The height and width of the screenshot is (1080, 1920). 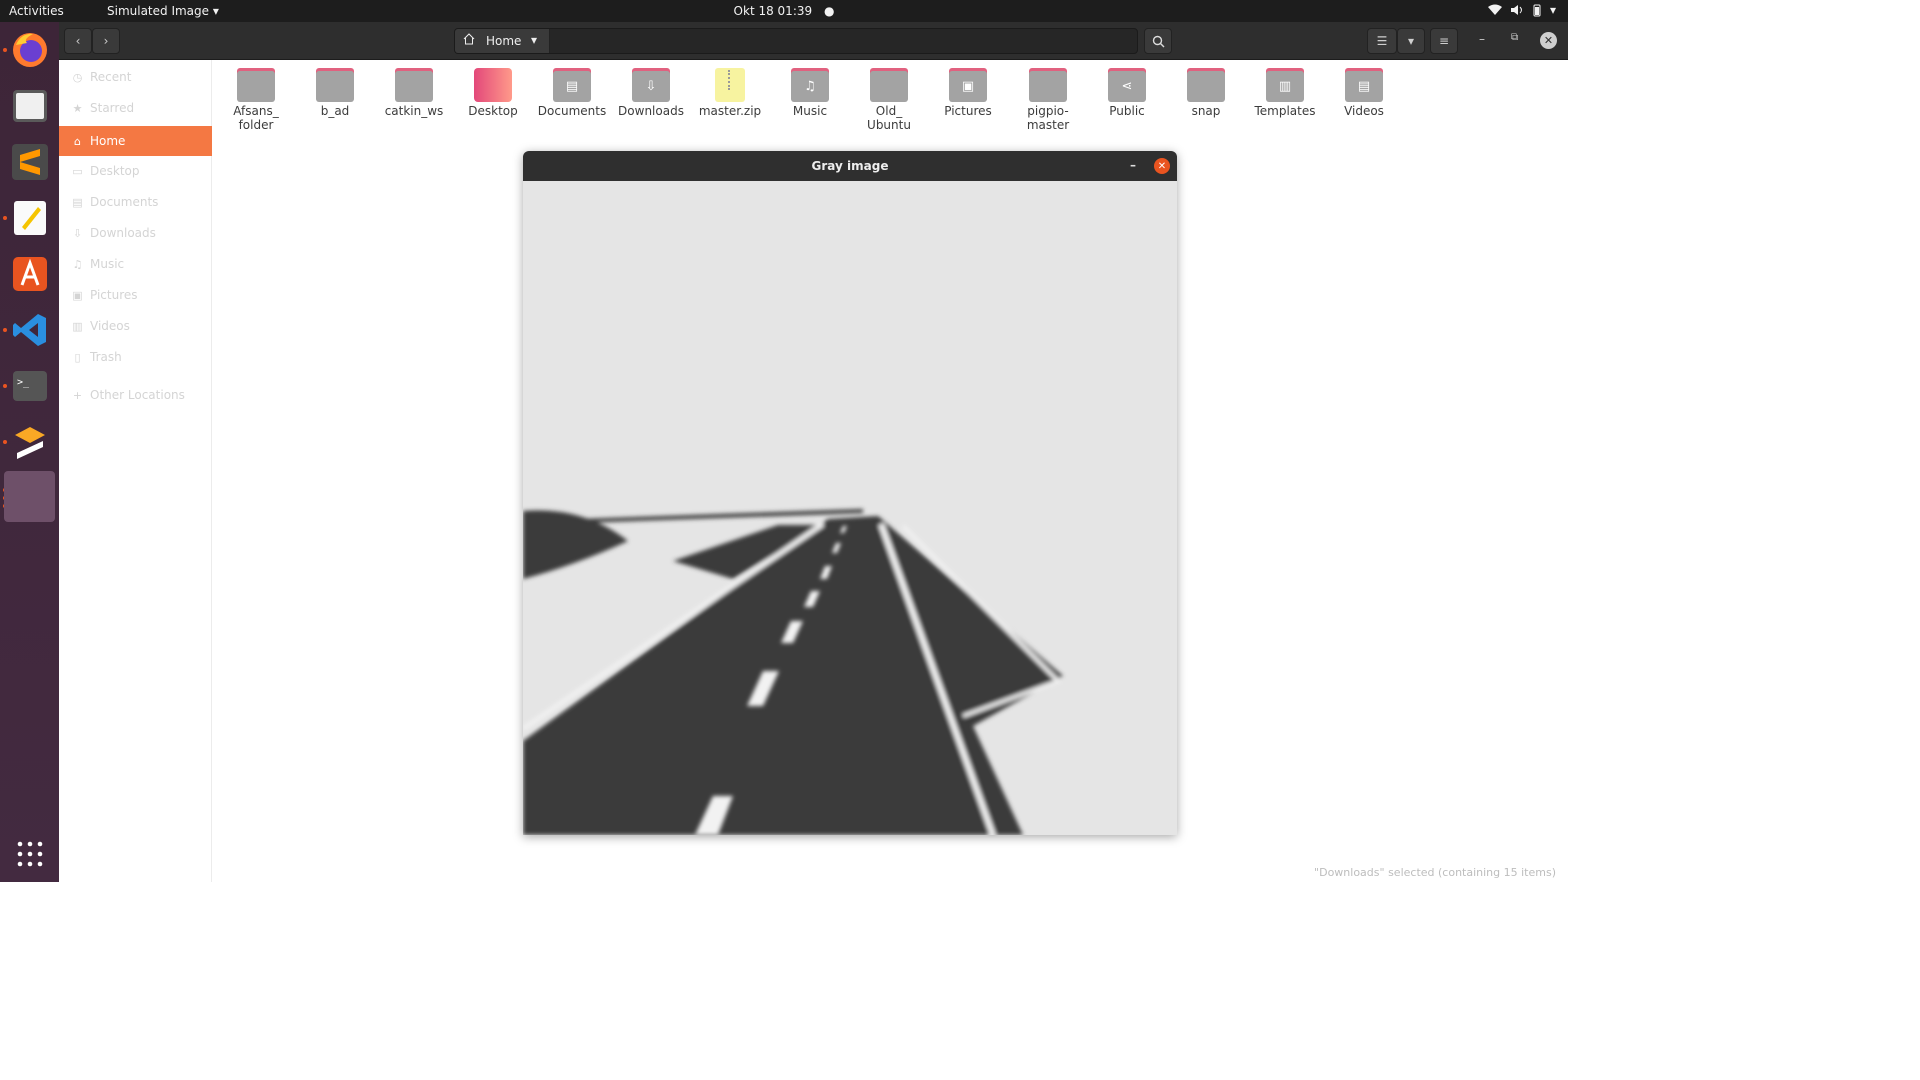 I want to click on battery-icon, so click(x=1537, y=10).